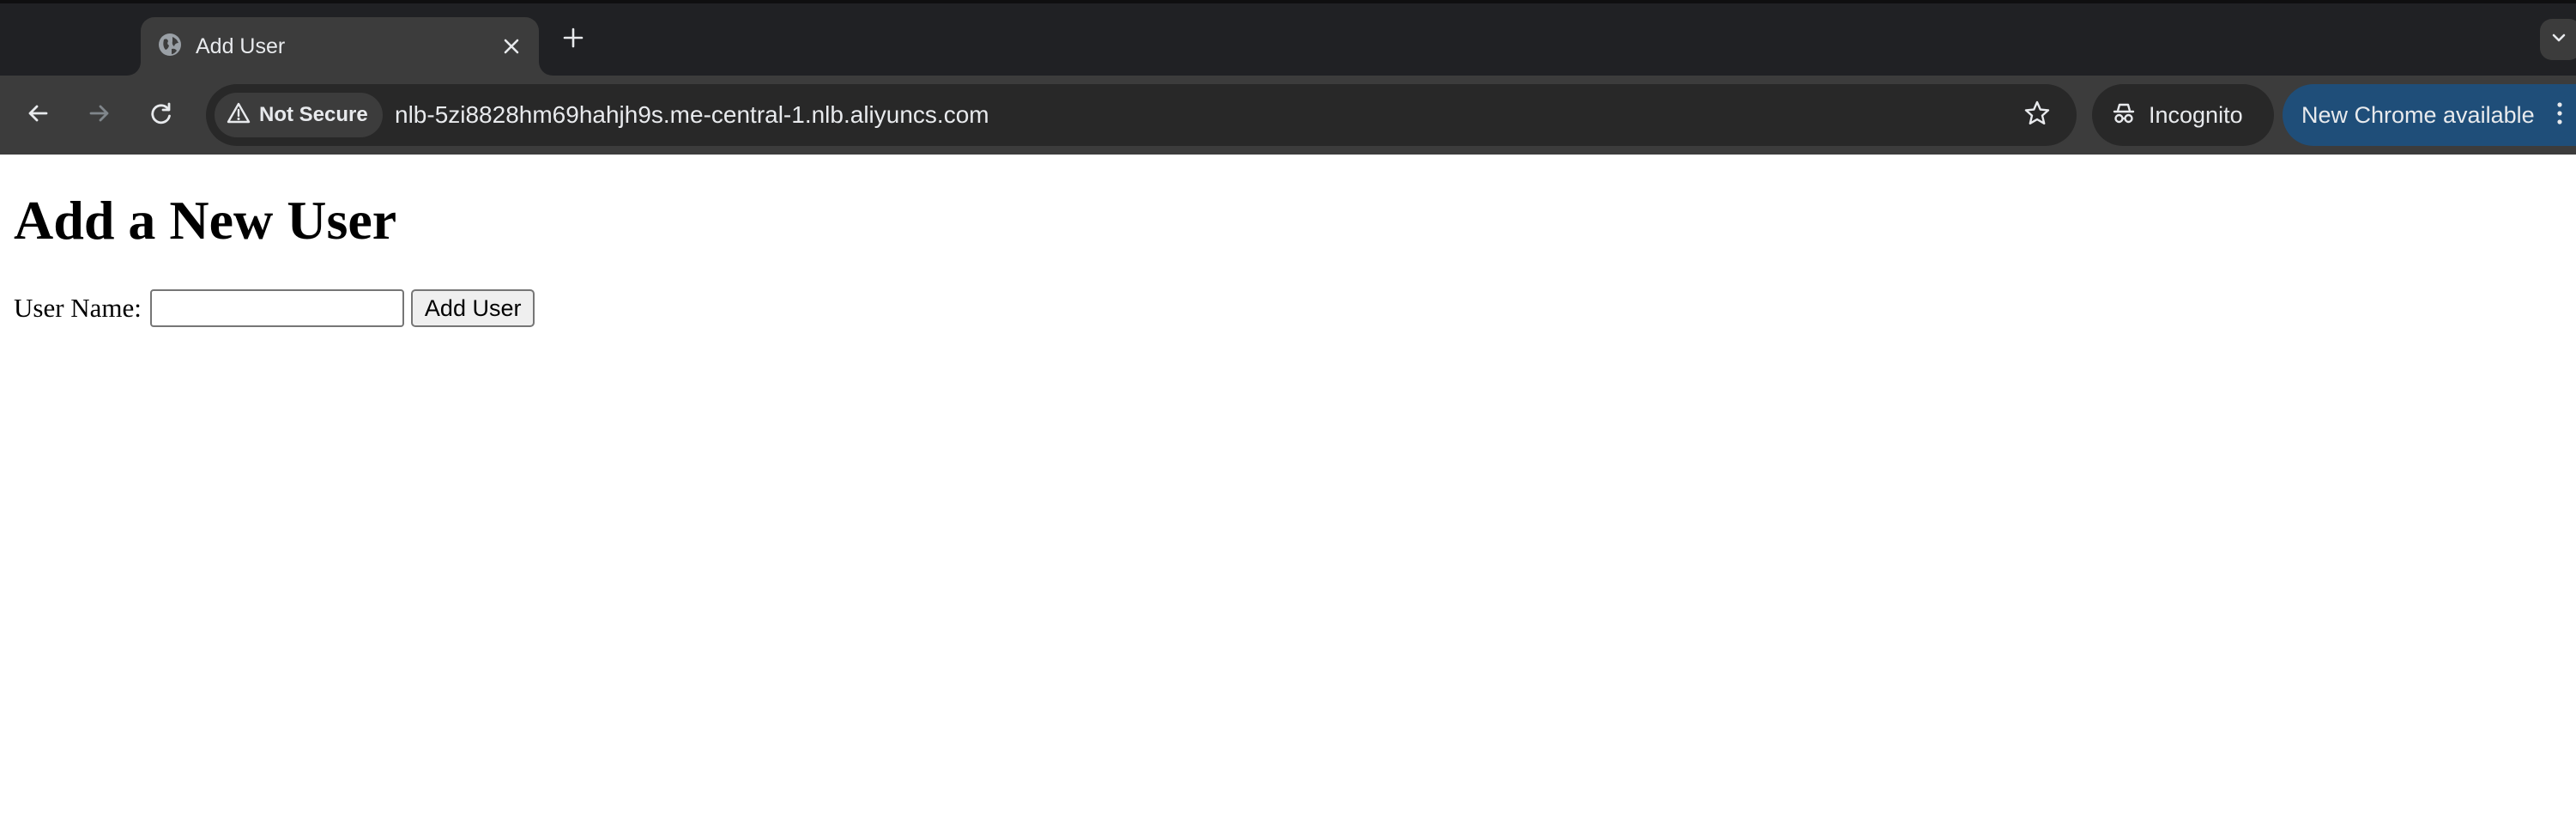 Image resolution: width=2576 pixels, height=819 pixels. Describe the element at coordinates (2418, 115) in the screenshot. I see `update-label: New Chrome available` at that location.